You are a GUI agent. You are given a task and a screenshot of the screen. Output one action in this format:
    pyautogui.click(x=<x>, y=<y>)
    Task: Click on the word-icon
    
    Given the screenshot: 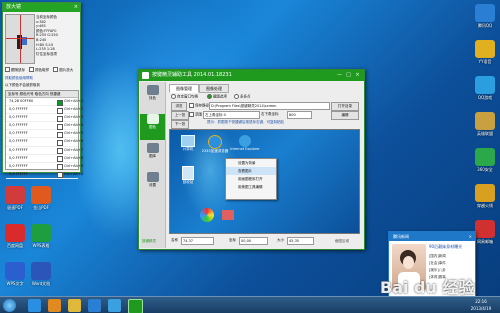 What is the action you would take?
    pyautogui.click(x=41, y=271)
    